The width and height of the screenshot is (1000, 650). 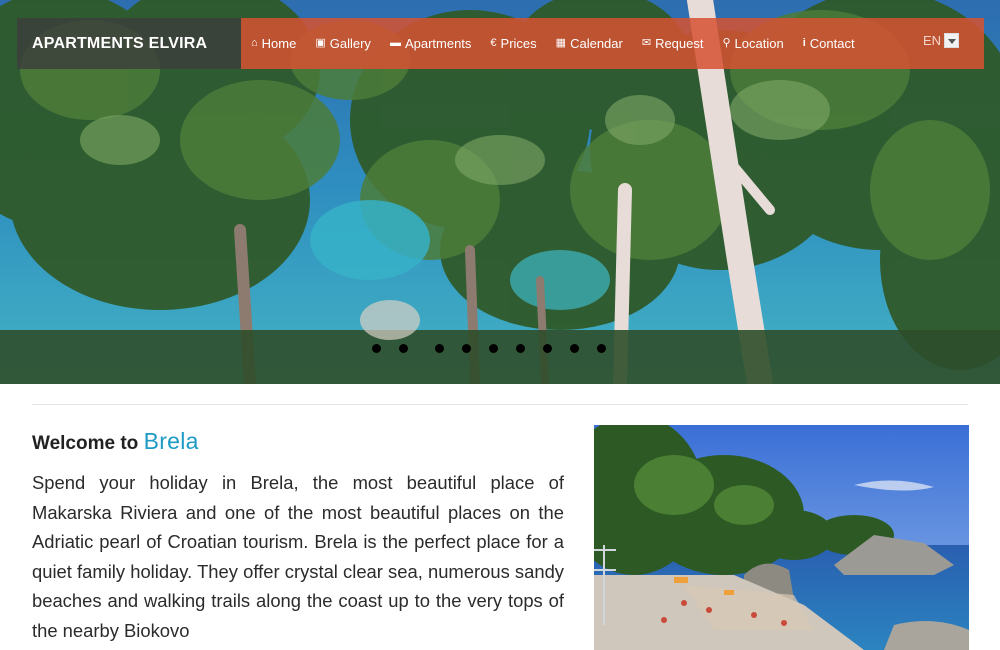 I want to click on chevron-down-icon, so click(x=951, y=40).